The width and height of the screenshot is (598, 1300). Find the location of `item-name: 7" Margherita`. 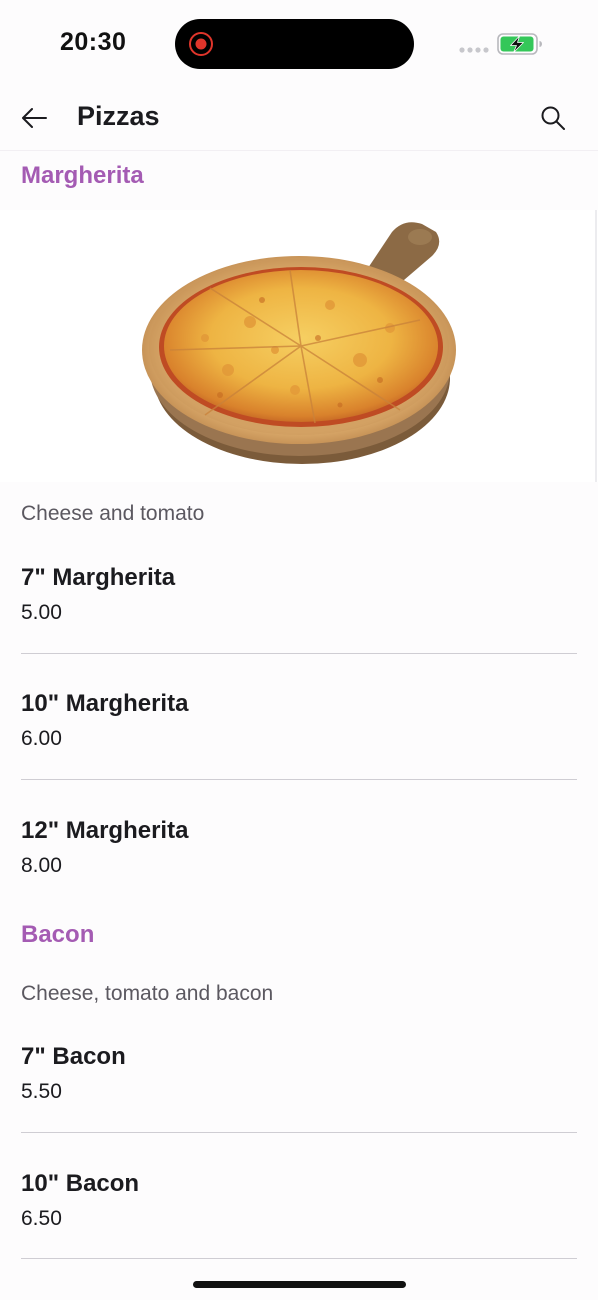

item-name: 7" Margherita is located at coordinates (98, 577).